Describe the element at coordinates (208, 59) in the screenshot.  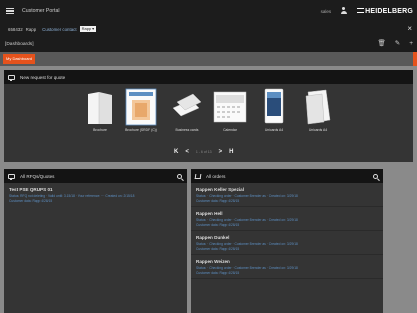
I see `tab-bar: My Dashboard` at that location.